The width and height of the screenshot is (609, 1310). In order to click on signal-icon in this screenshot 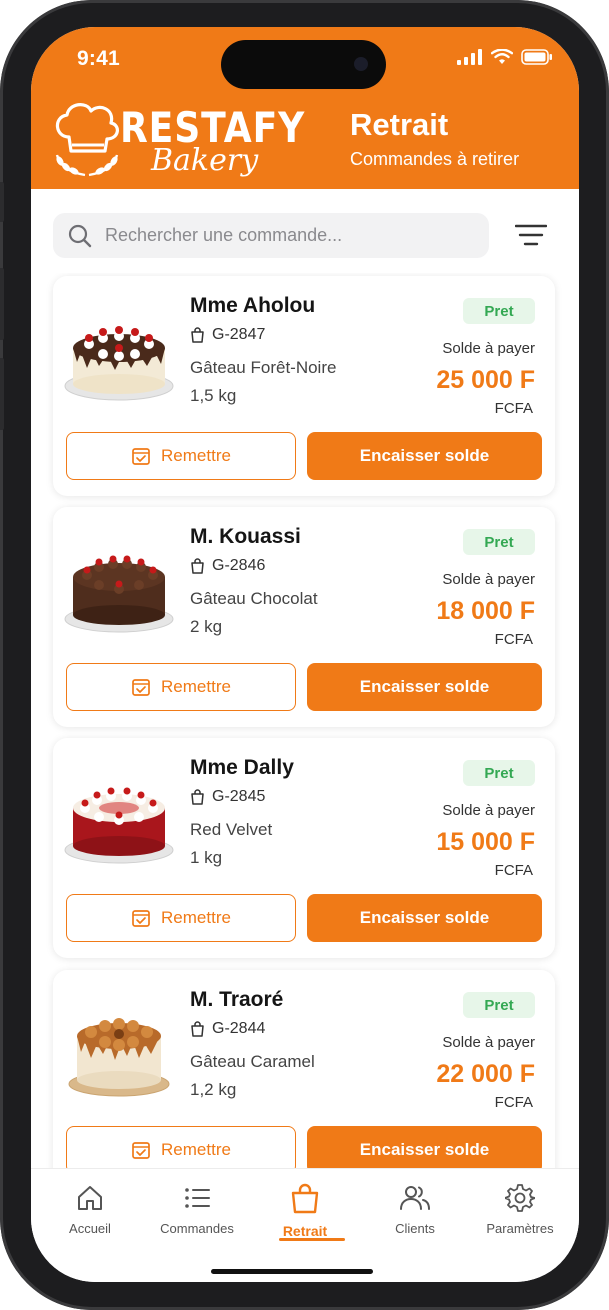, I will do `click(469, 57)`.